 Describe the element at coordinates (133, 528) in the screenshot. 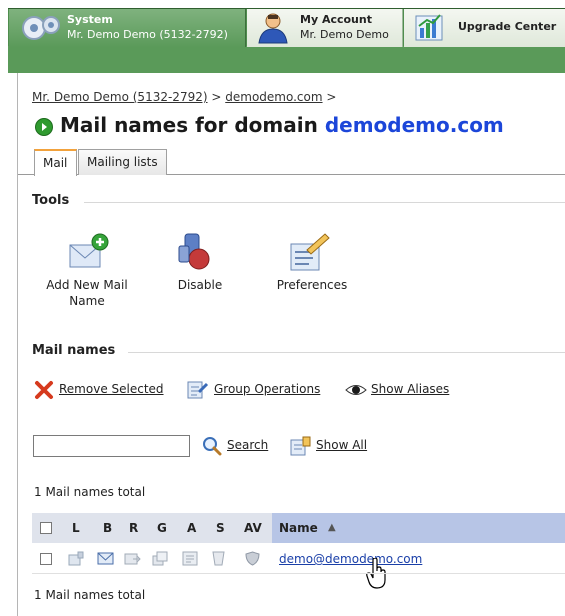

I see `column-header-r: R` at that location.